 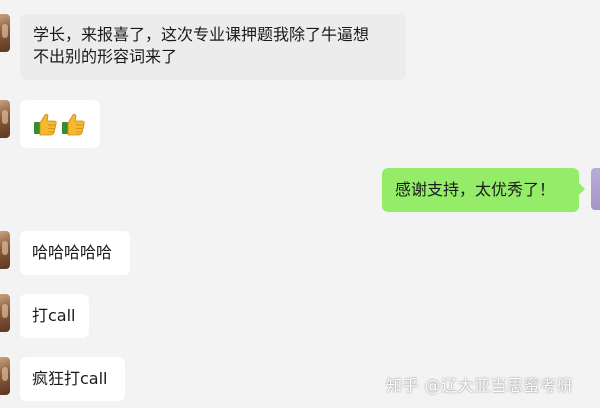 I want to click on message-bubble-incoming: 疯狂打call, so click(x=72, y=379).